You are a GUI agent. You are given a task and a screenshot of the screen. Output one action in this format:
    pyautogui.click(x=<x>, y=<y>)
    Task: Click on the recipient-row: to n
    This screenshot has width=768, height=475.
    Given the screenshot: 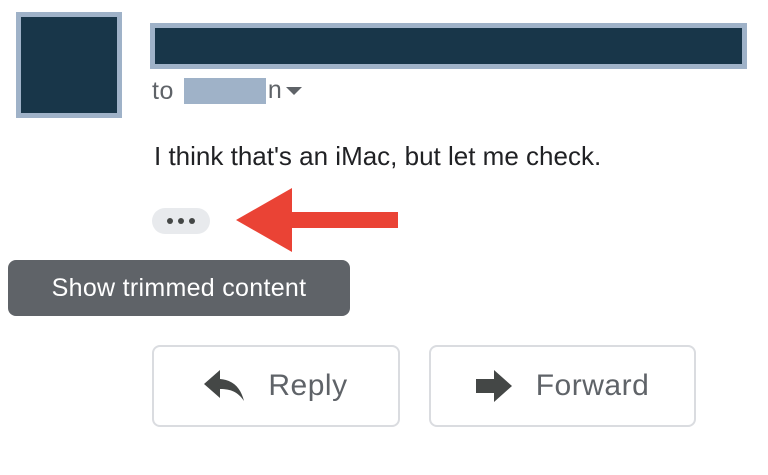 What is the action you would take?
    pyautogui.click(x=227, y=91)
    